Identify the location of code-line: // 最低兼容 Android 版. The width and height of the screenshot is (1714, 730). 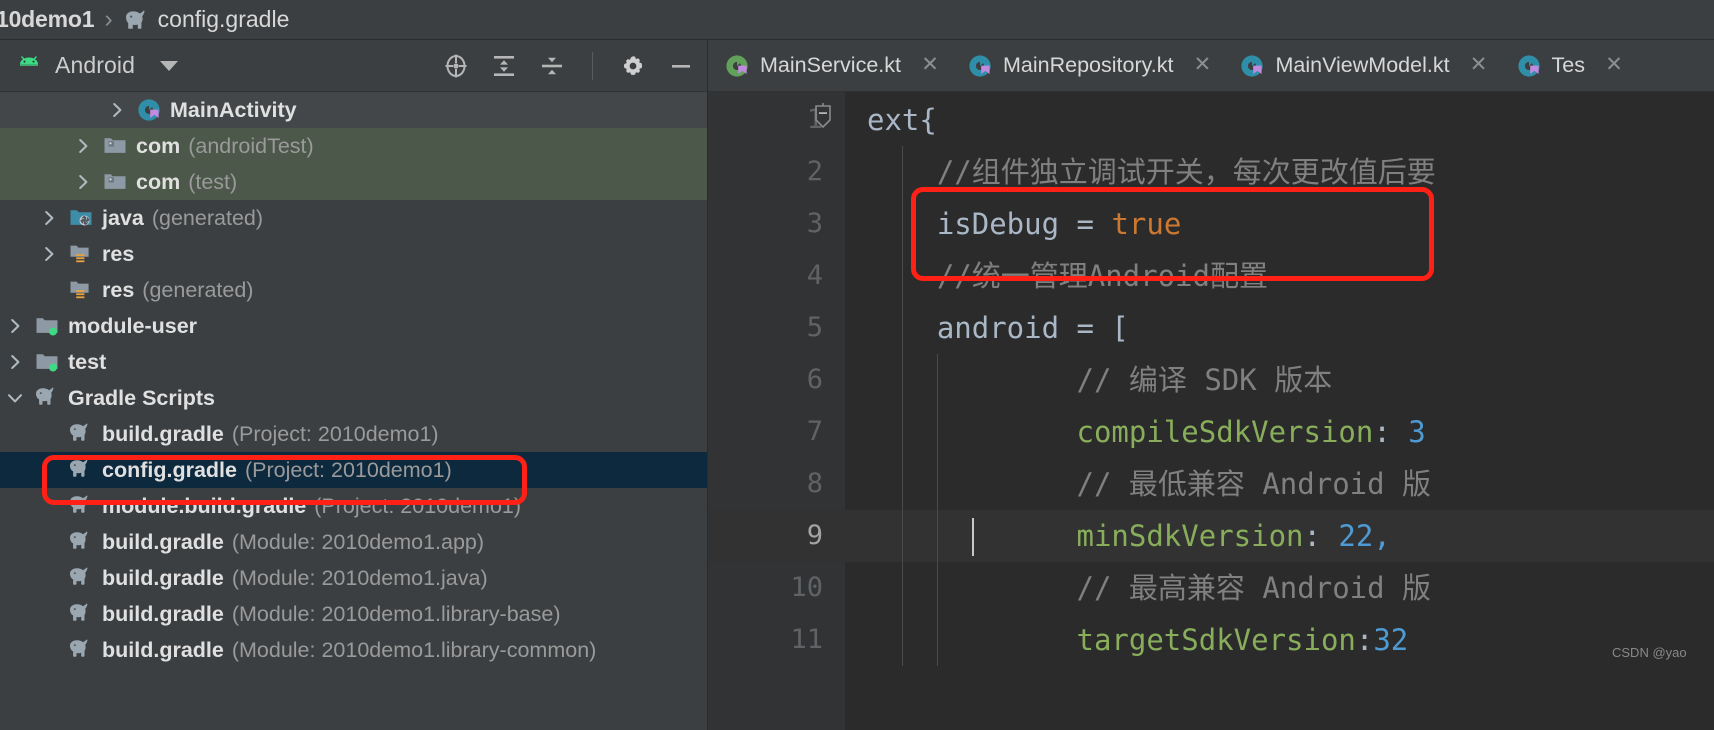
(1279, 484).